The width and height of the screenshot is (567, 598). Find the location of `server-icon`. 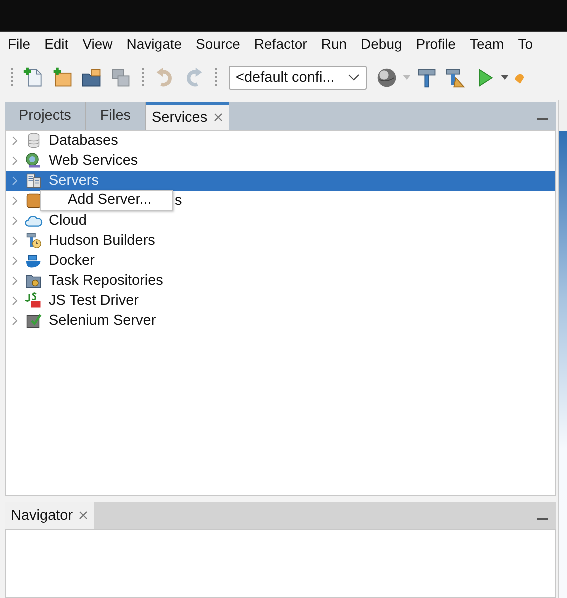

server-icon is located at coordinates (34, 181).